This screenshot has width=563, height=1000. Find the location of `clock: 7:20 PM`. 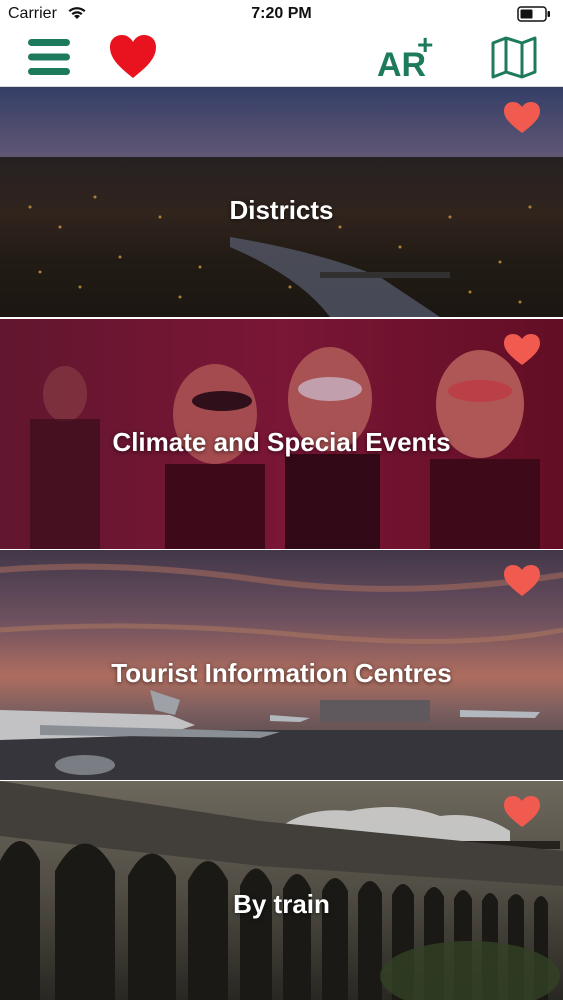

clock: 7:20 PM is located at coordinates (281, 13).